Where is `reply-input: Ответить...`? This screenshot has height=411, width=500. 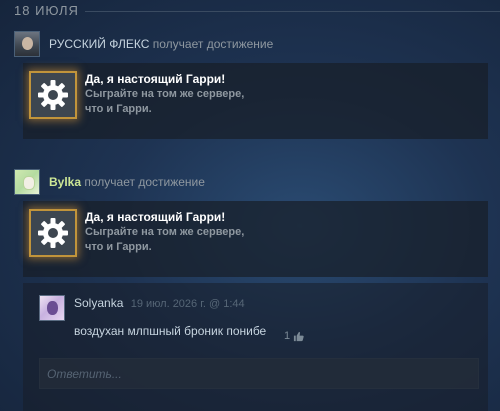
reply-input: Ответить... is located at coordinates (259, 373).